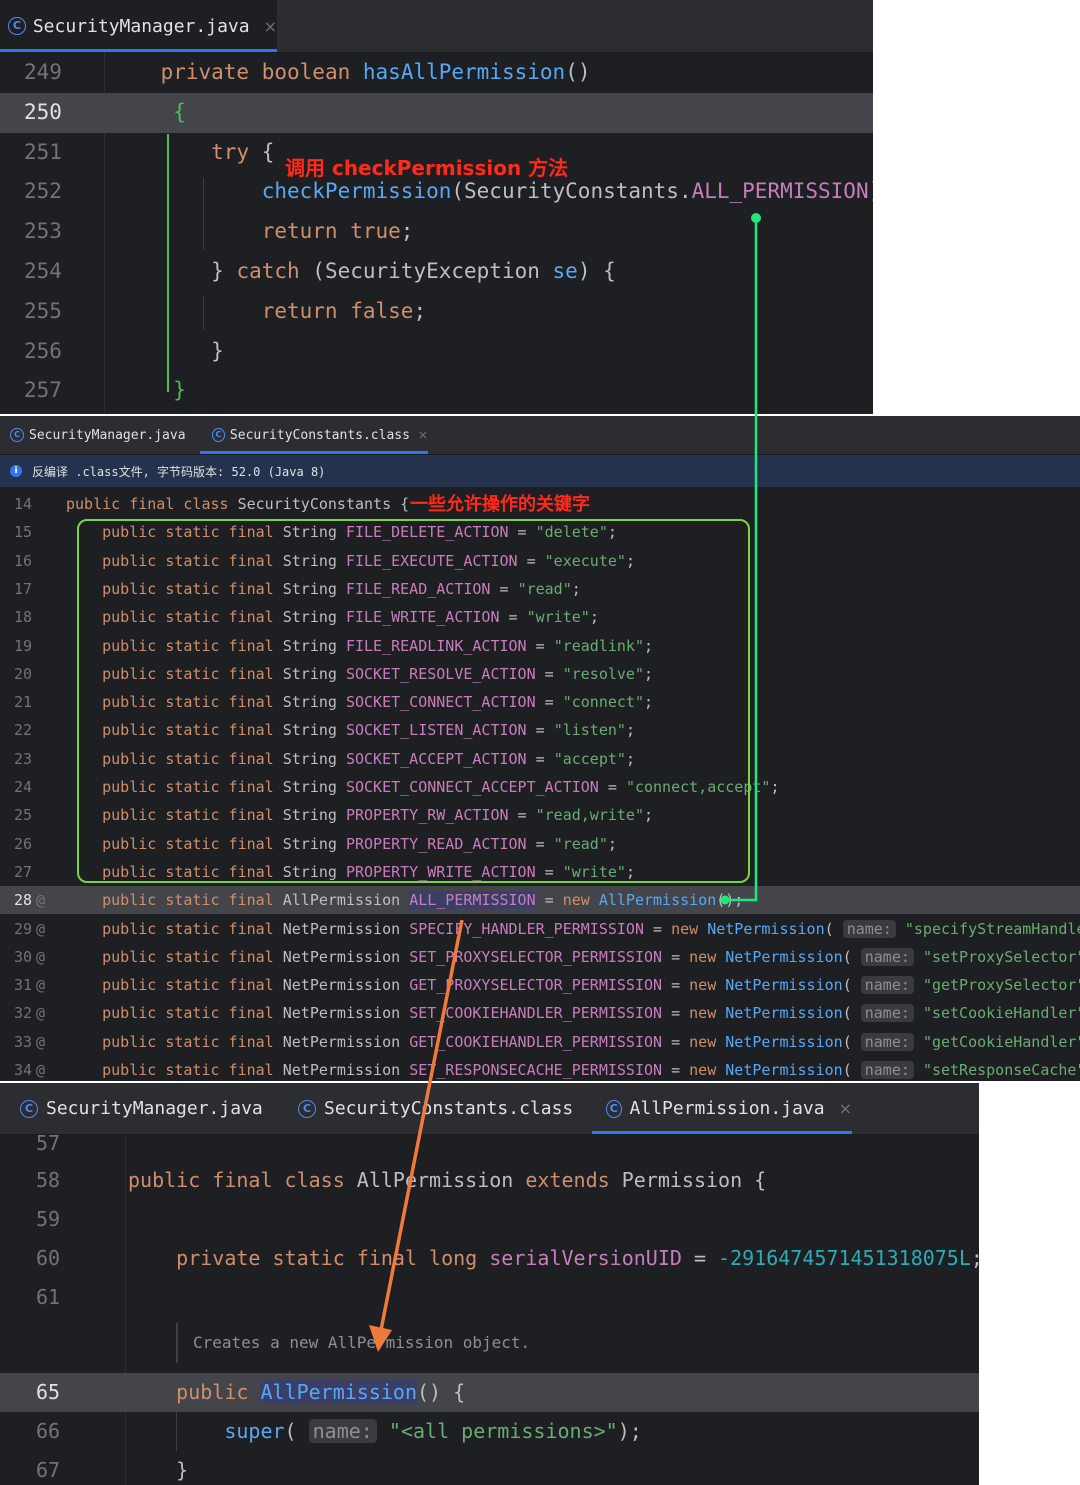  I want to click on code-text: public AllPermission() {, so click(321, 1392).